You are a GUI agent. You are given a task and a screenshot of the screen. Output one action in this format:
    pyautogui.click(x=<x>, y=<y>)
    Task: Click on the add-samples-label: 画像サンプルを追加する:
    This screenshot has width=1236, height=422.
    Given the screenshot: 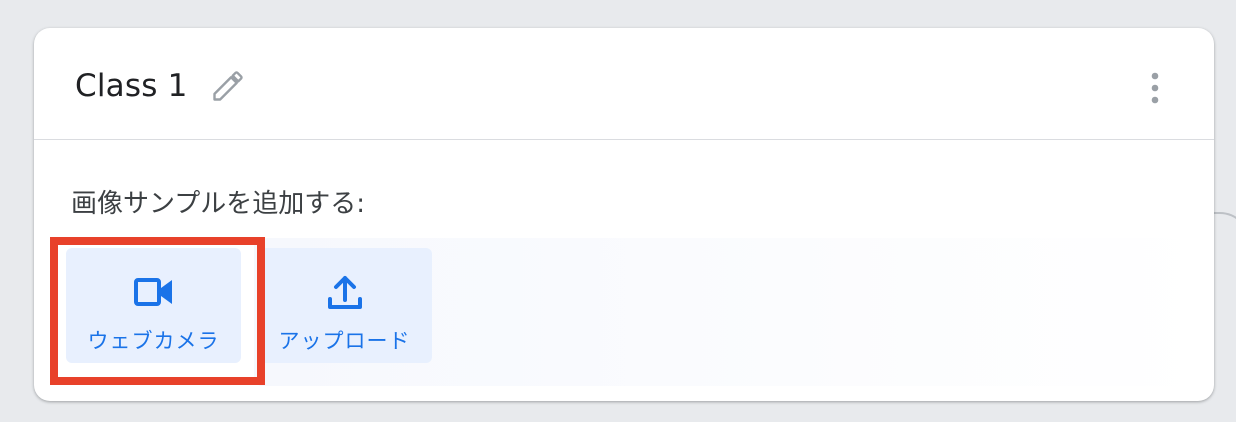 What is the action you would take?
    pyautogui.click(x=218, y=204)
    